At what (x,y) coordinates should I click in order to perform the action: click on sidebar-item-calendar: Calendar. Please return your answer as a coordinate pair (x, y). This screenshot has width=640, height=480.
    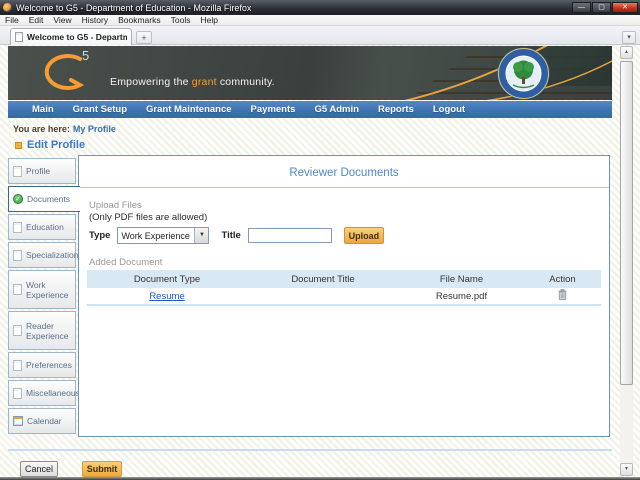
    Looking at the image, I should click on (42, 421).